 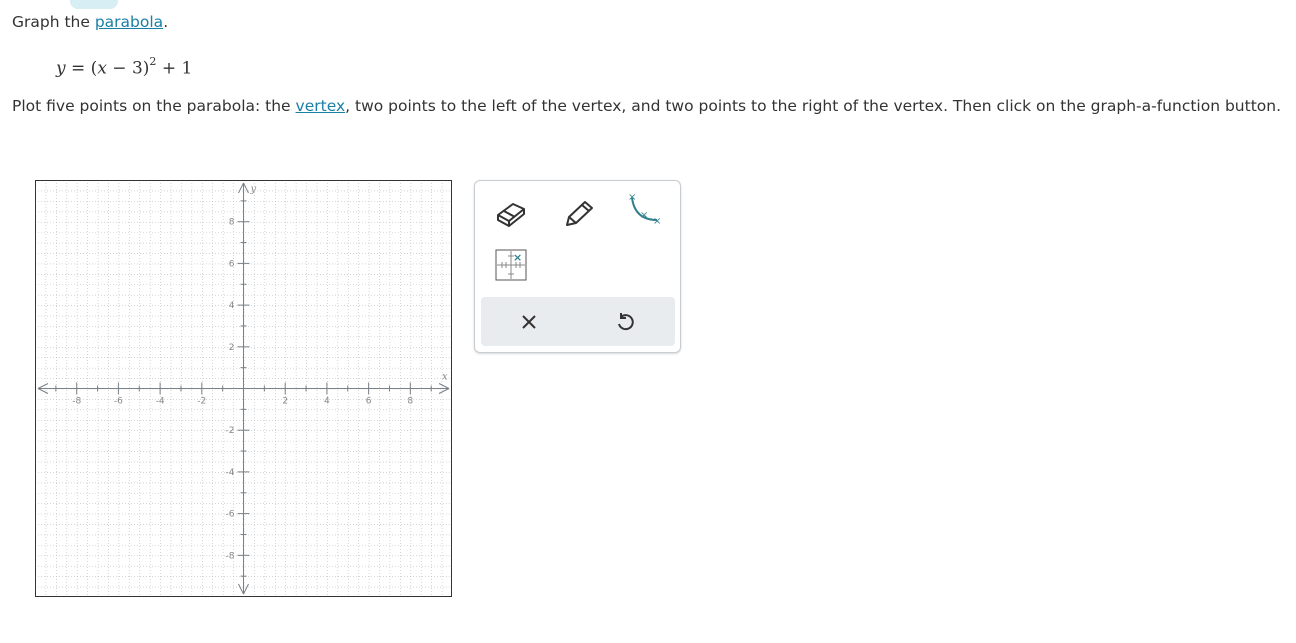 I want to click on collapse-tab, so click(x=94, y=4).